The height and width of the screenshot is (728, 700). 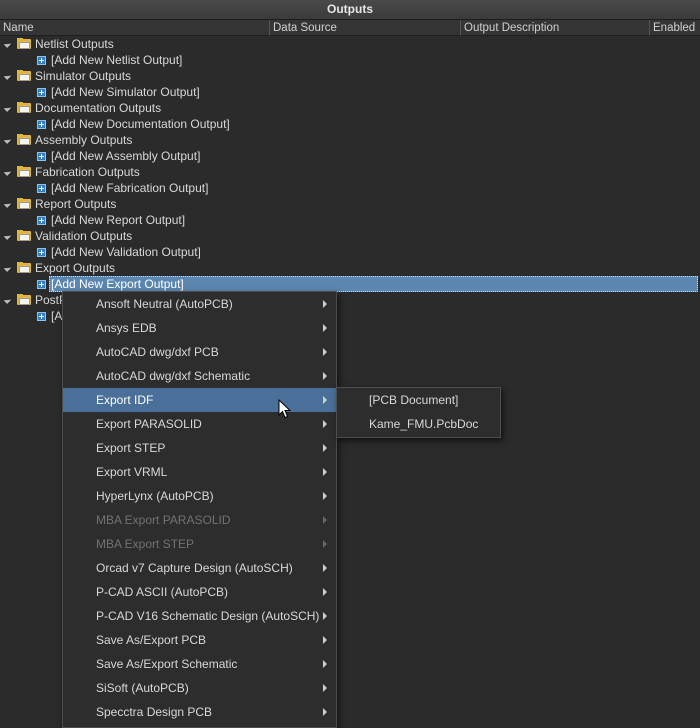 What do you see at coordinates (125, 92) in the screenshot?
I see `add-output-label: [Add New Simulator Output]` at bounding box center [125, 92].